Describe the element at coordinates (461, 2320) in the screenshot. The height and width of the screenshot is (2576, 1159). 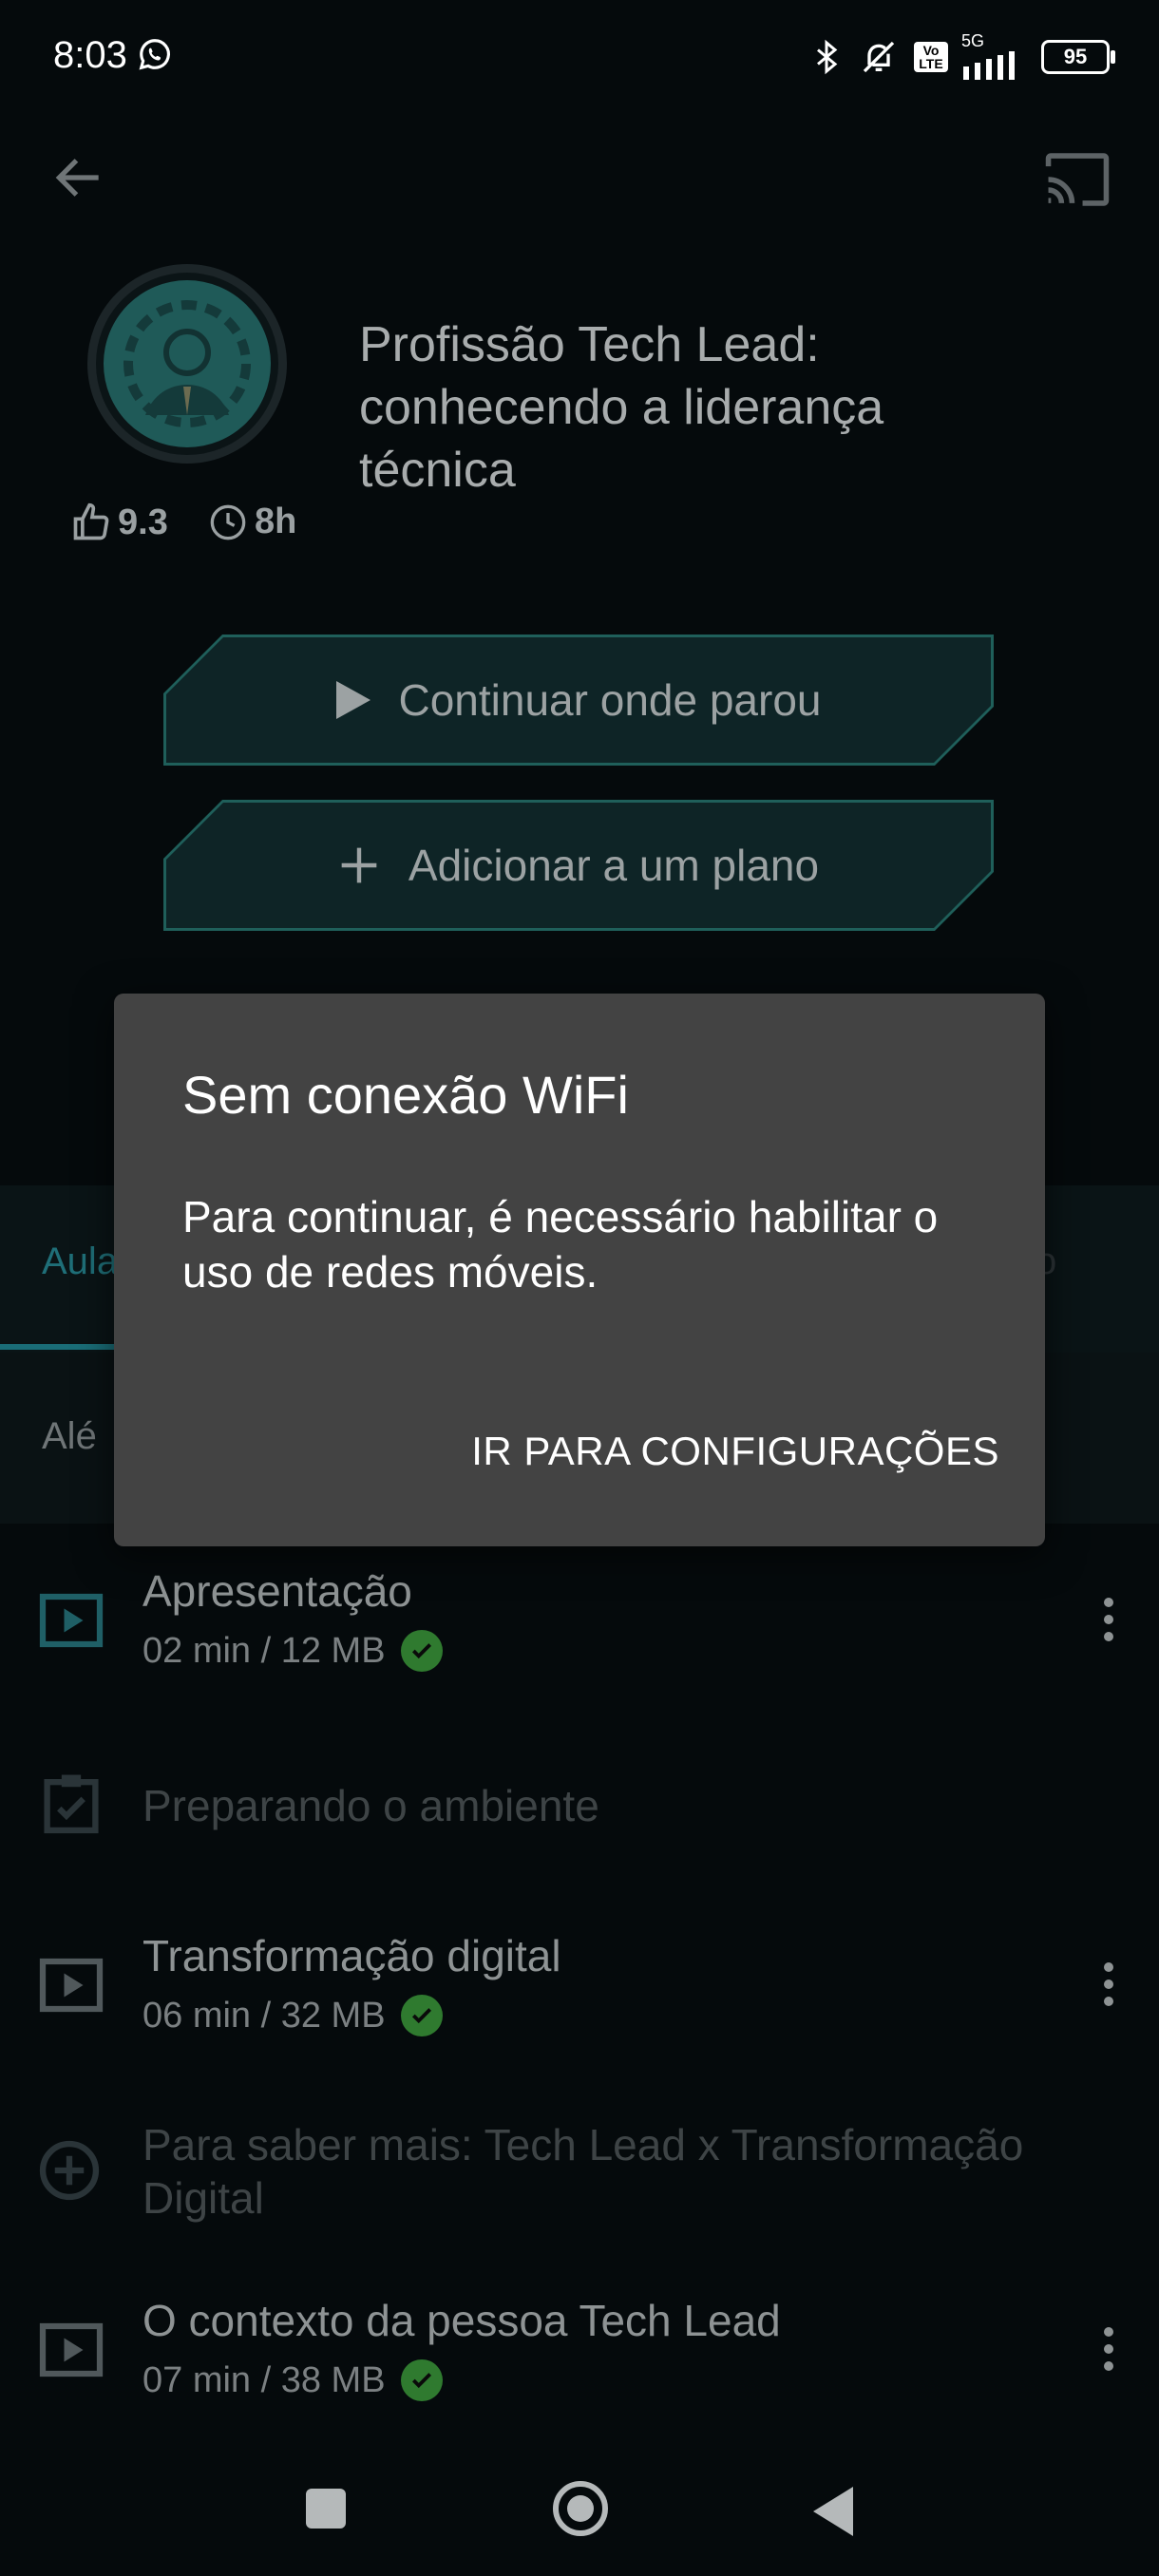
I see `lesson-title: O contexto da pessoa Tech Lead` at that location.